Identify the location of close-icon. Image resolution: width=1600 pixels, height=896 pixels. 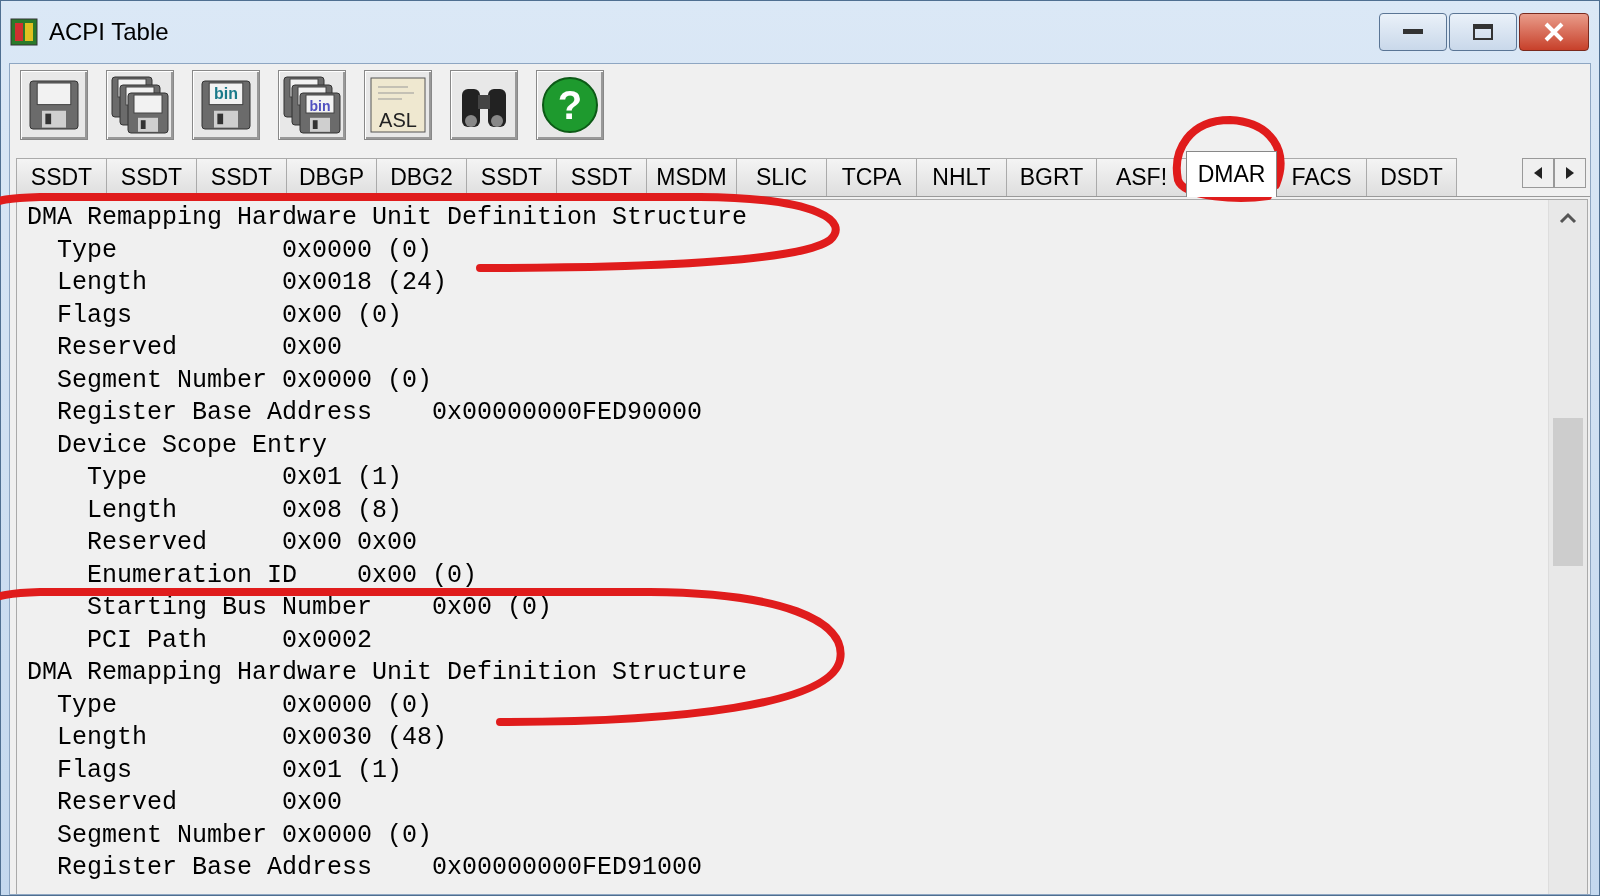
(1554, 32).